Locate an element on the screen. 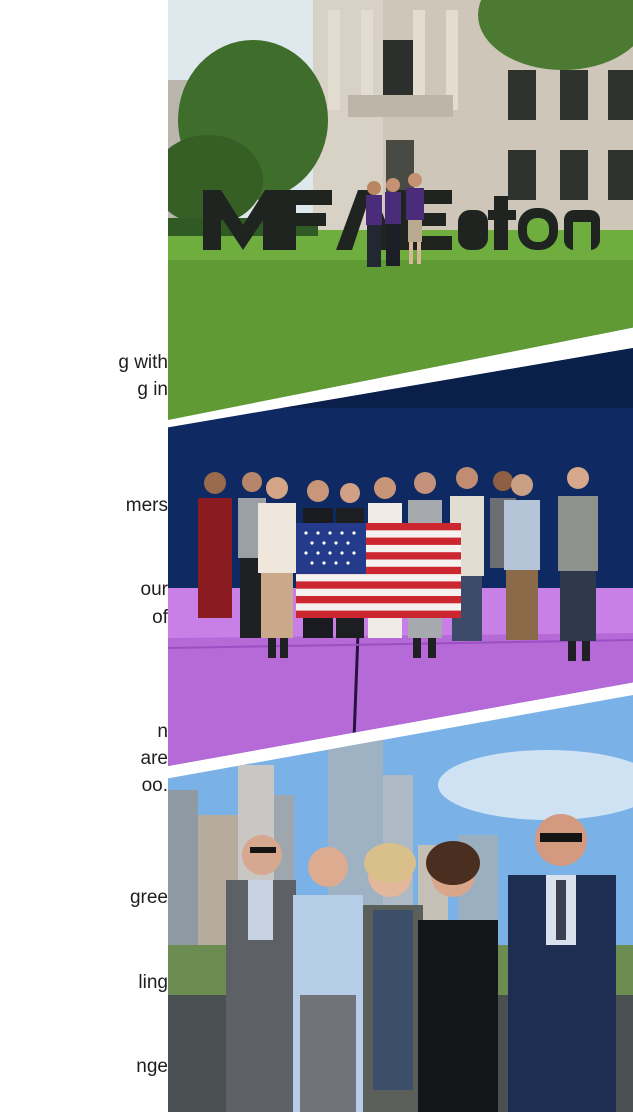 This screenshot has height=1112, width=633. text-fragment: nge is located at coordinates (152, 1066).